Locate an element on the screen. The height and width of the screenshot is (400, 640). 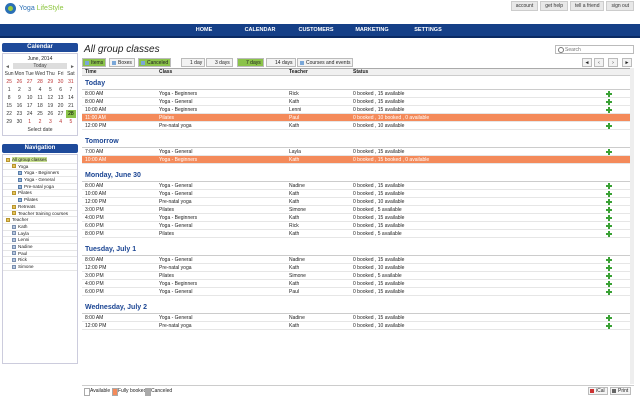
tree-item: Rick is located at coordinates (40, 260).